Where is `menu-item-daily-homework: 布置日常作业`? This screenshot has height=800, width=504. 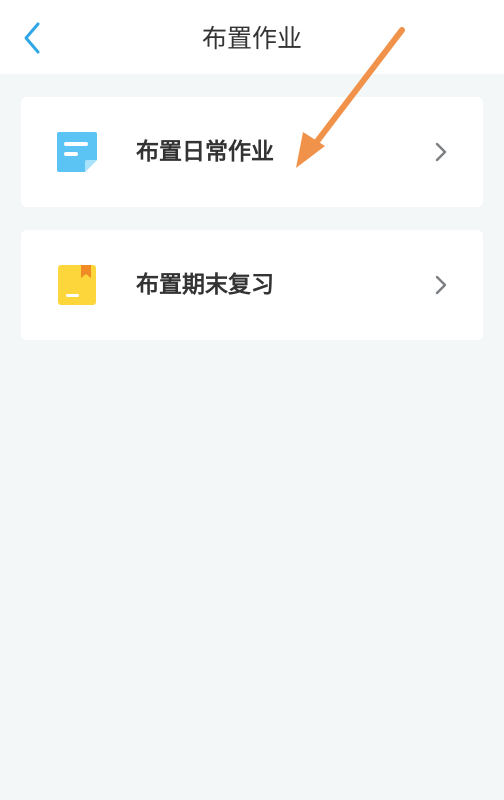
menu-item-daily-homework: 布置日常作业 is located at coordinates (252, 152).